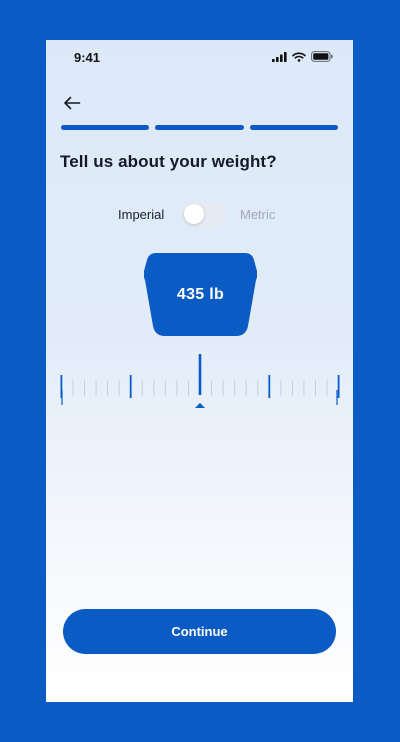 The image size is (400, 742). I want to click on battery-icon, so click(322, 56).